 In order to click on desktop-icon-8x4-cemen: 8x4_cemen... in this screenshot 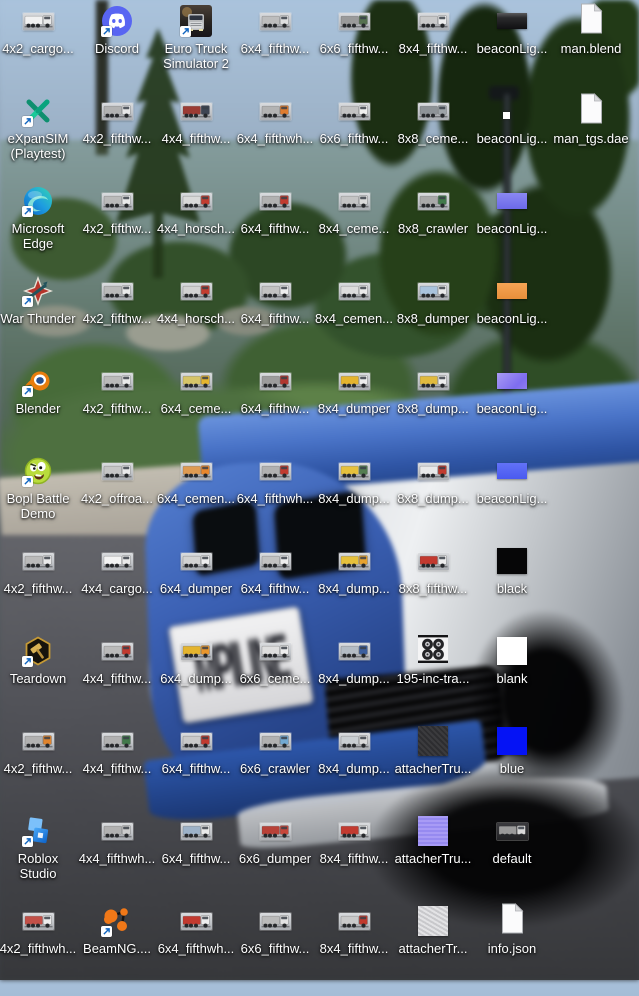, I will do `click(354, 300)`.